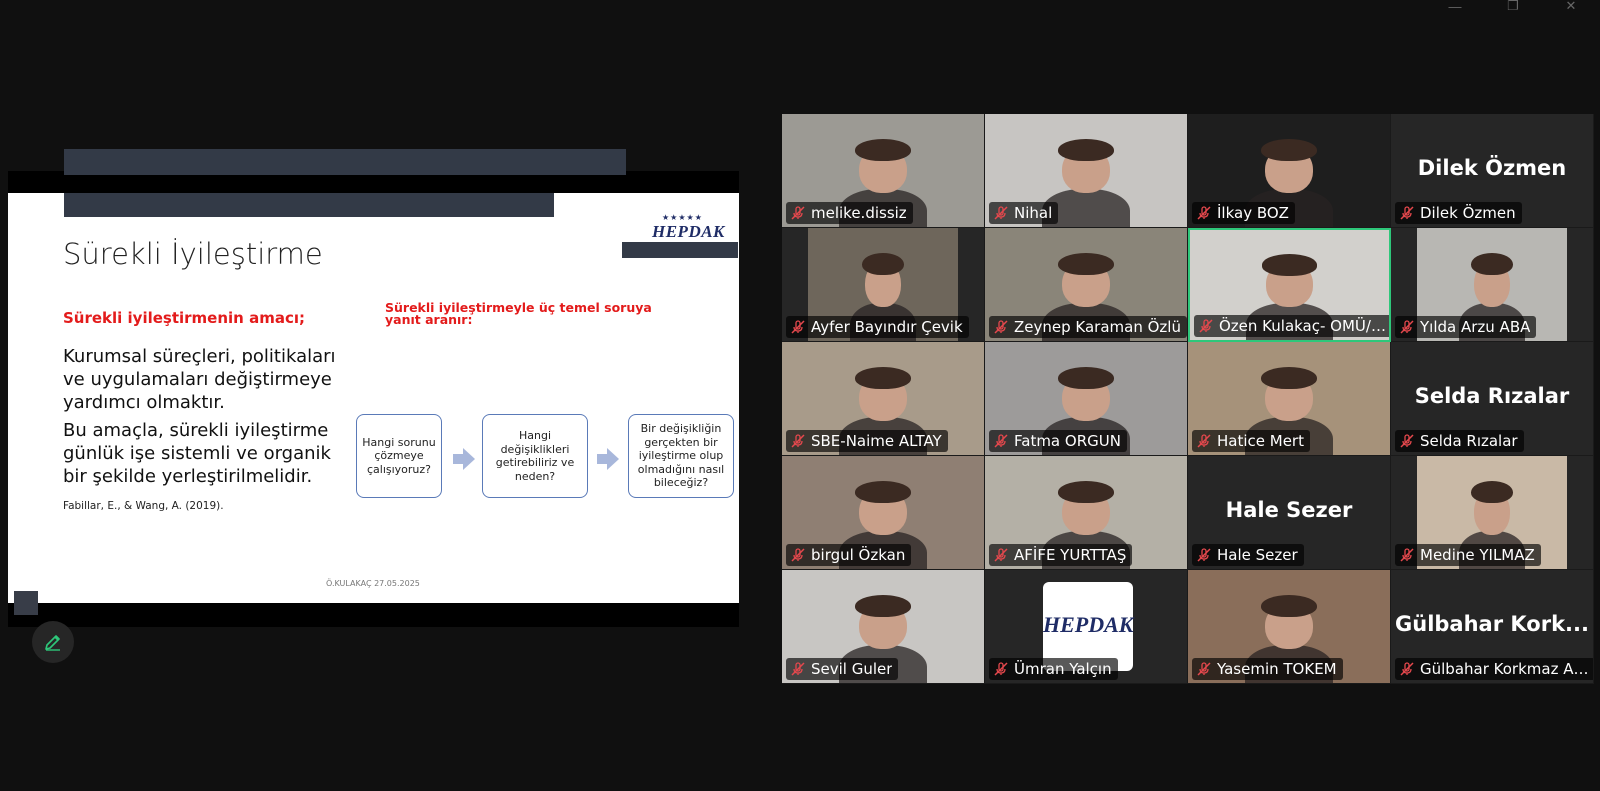 The height and width of the screenshot is (791, 1600). What do you see at coordinates (1455, 7) in the screenshot?
I see `minimize-button: —` at bounding box center [1455, 7].